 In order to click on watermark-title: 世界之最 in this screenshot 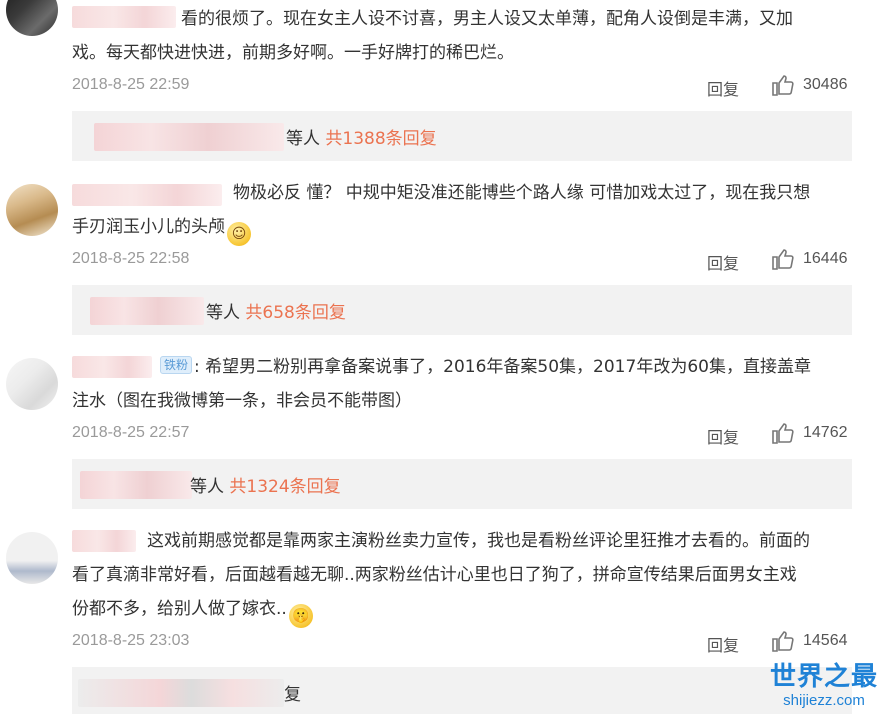, I will do `click(823, 677)`.